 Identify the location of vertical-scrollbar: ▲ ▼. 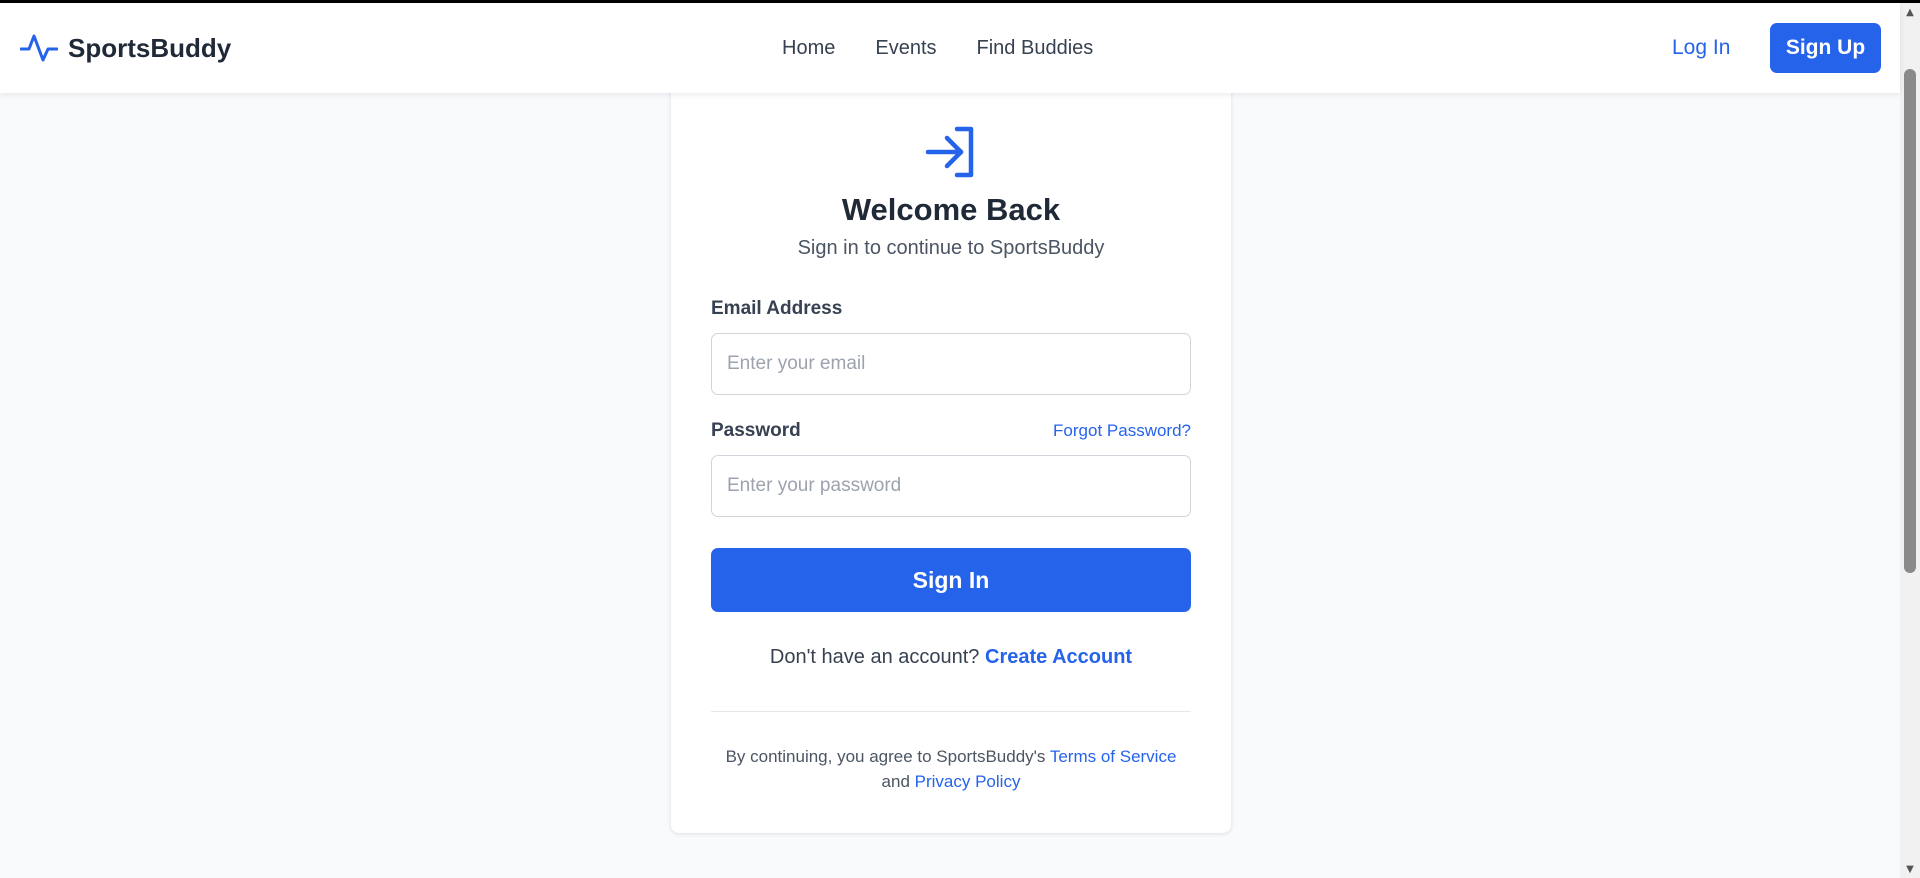
(1910, 440).